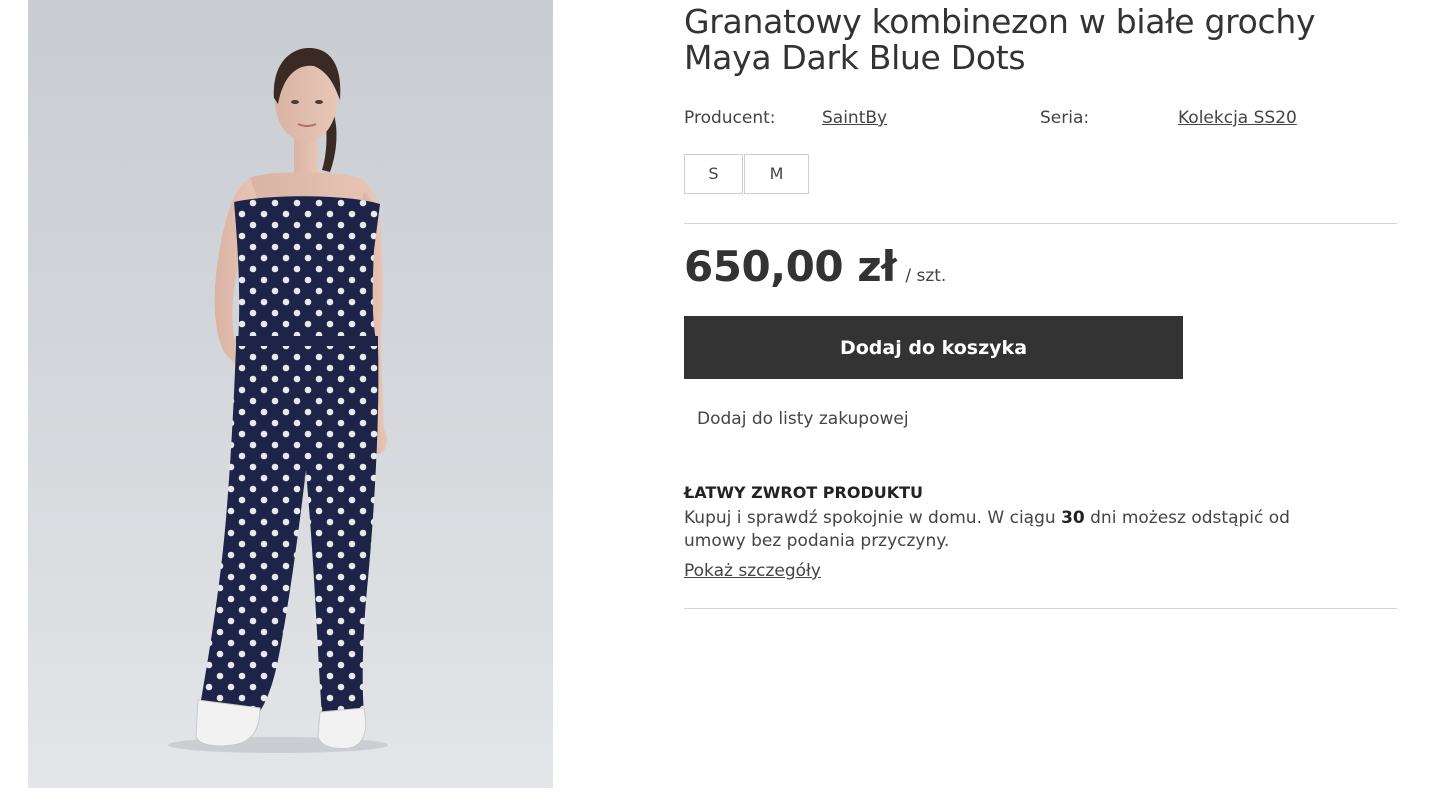 This screenshot has height=801, width=1453. I want to click on producer-label: Producent:, so click(730, 118).